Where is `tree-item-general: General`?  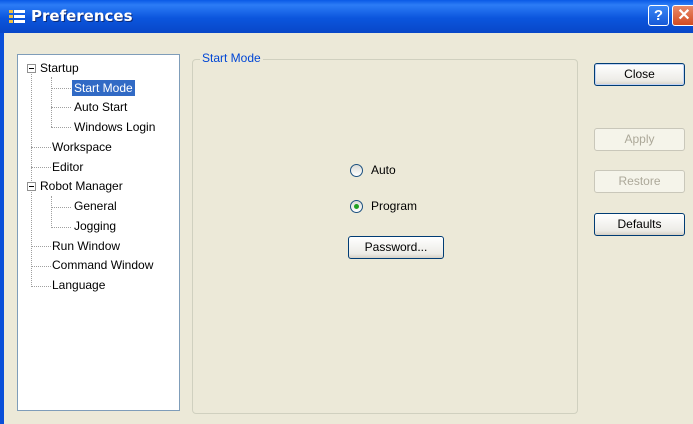
tree-item-general: General is located at coordinates (95, 206).